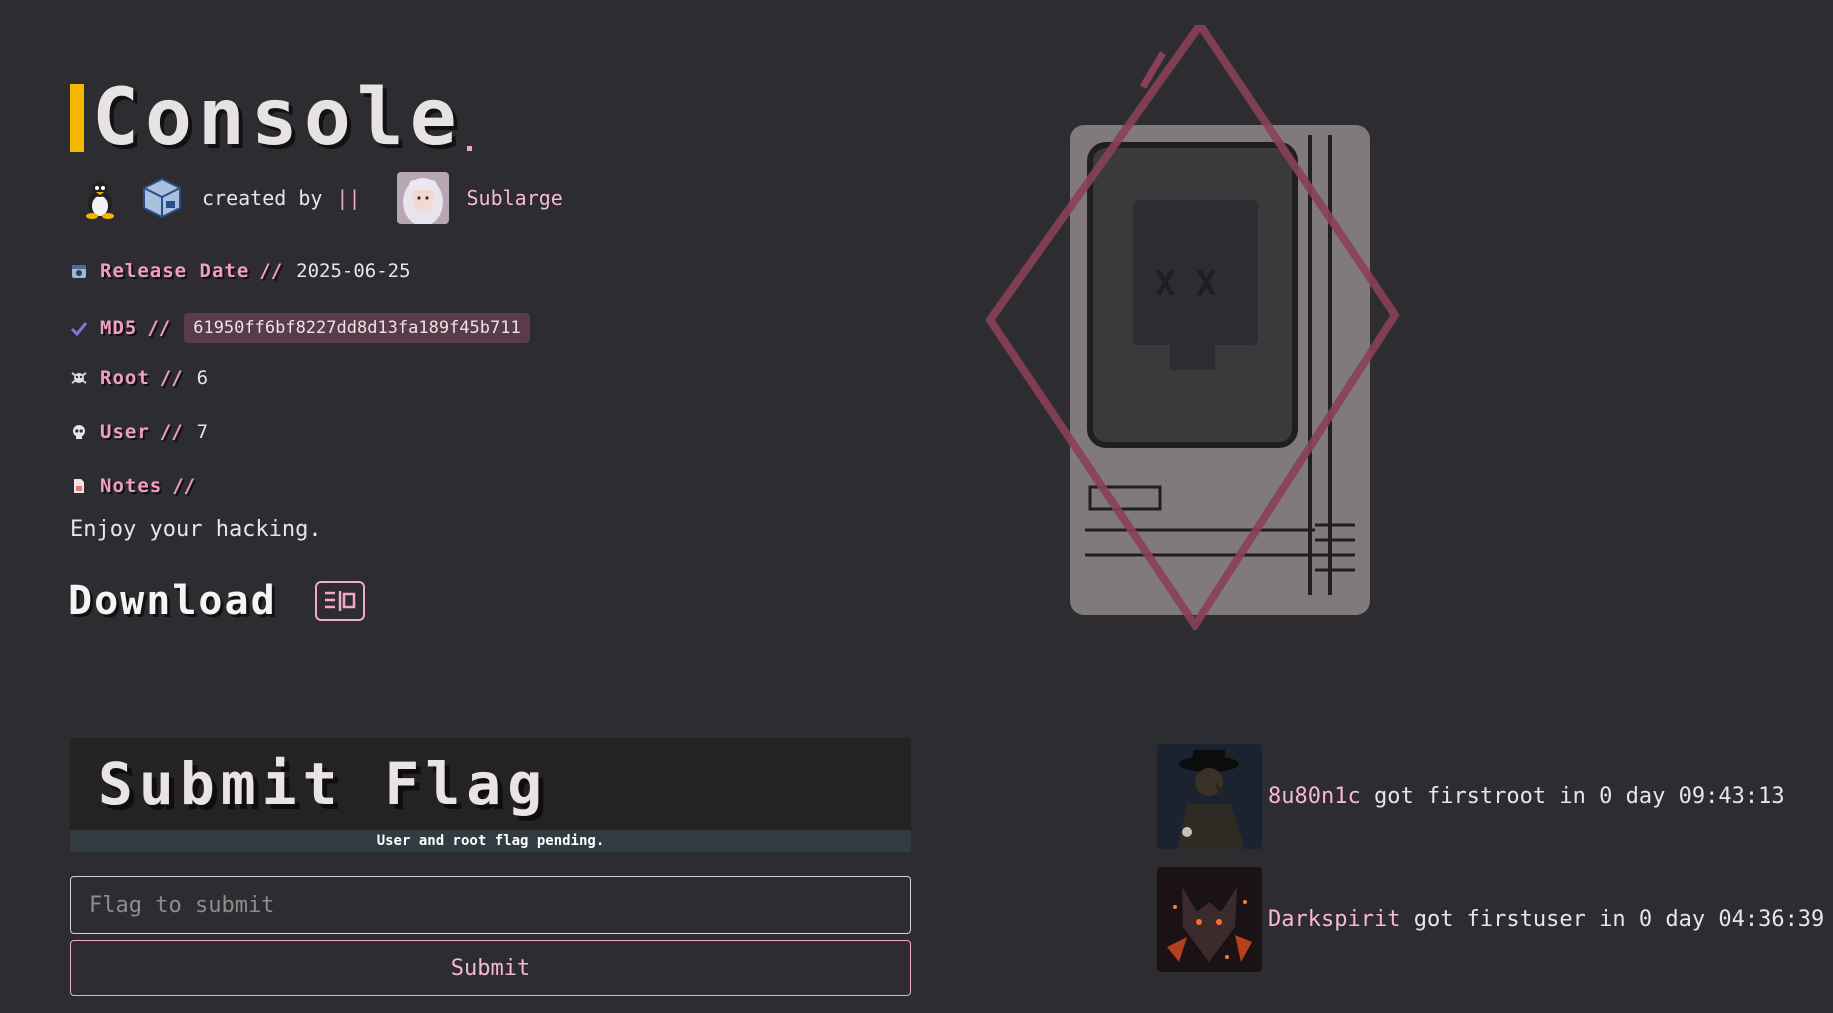 This screenshot has height=1013, width=1833. I want to click on root-label: Root, so click(125, 378).